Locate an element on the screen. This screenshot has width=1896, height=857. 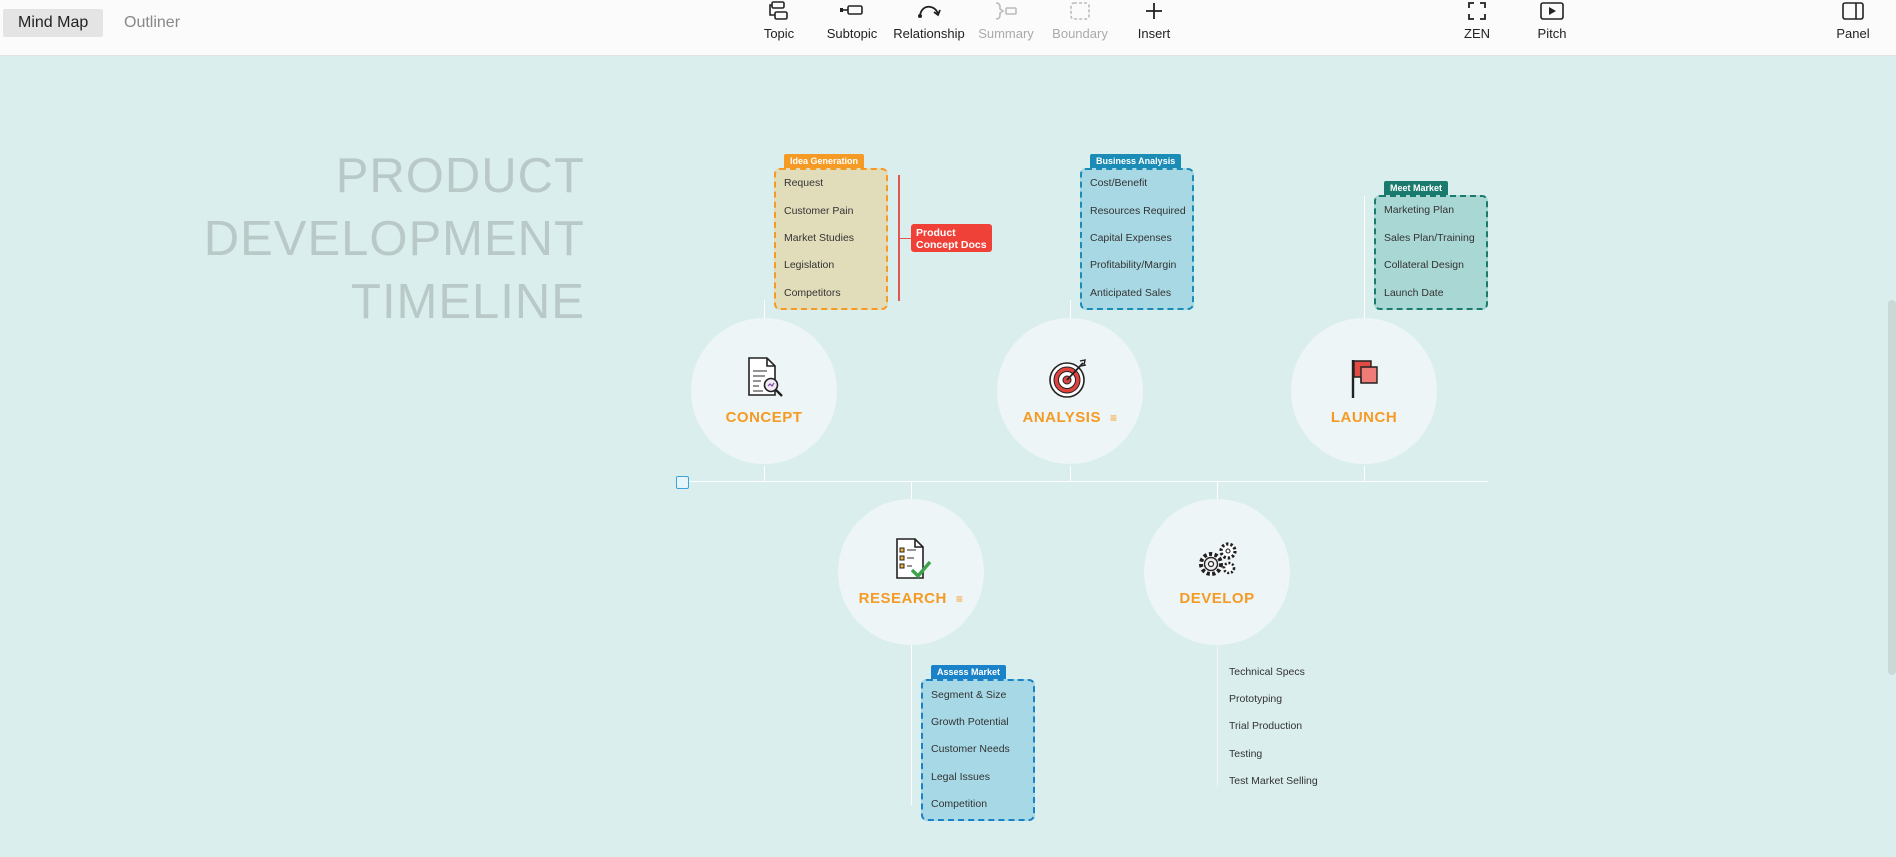
subtopic-marketing-plan: Marketing Plan is located at coordinates (1419, 210).